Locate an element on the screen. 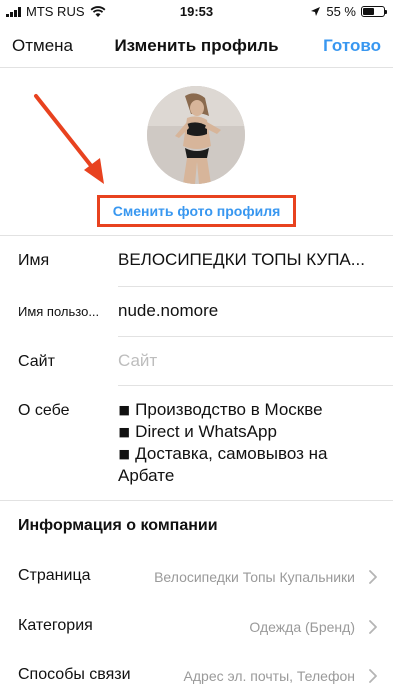 The width and height of the screenshot is (393, 700). battery-percent: 55 % is located at coordinates (341, 11).